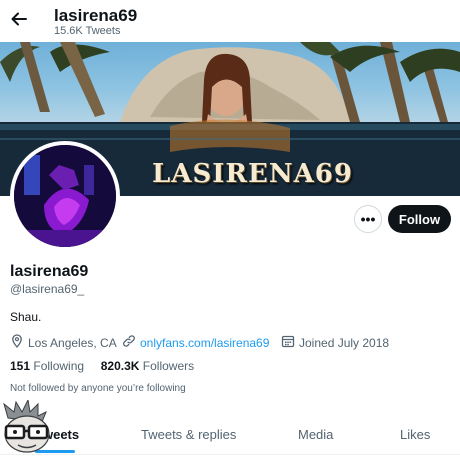  Describe the element at coordinates (131, 342) in the screenshot. I see `link-icon` at that location.